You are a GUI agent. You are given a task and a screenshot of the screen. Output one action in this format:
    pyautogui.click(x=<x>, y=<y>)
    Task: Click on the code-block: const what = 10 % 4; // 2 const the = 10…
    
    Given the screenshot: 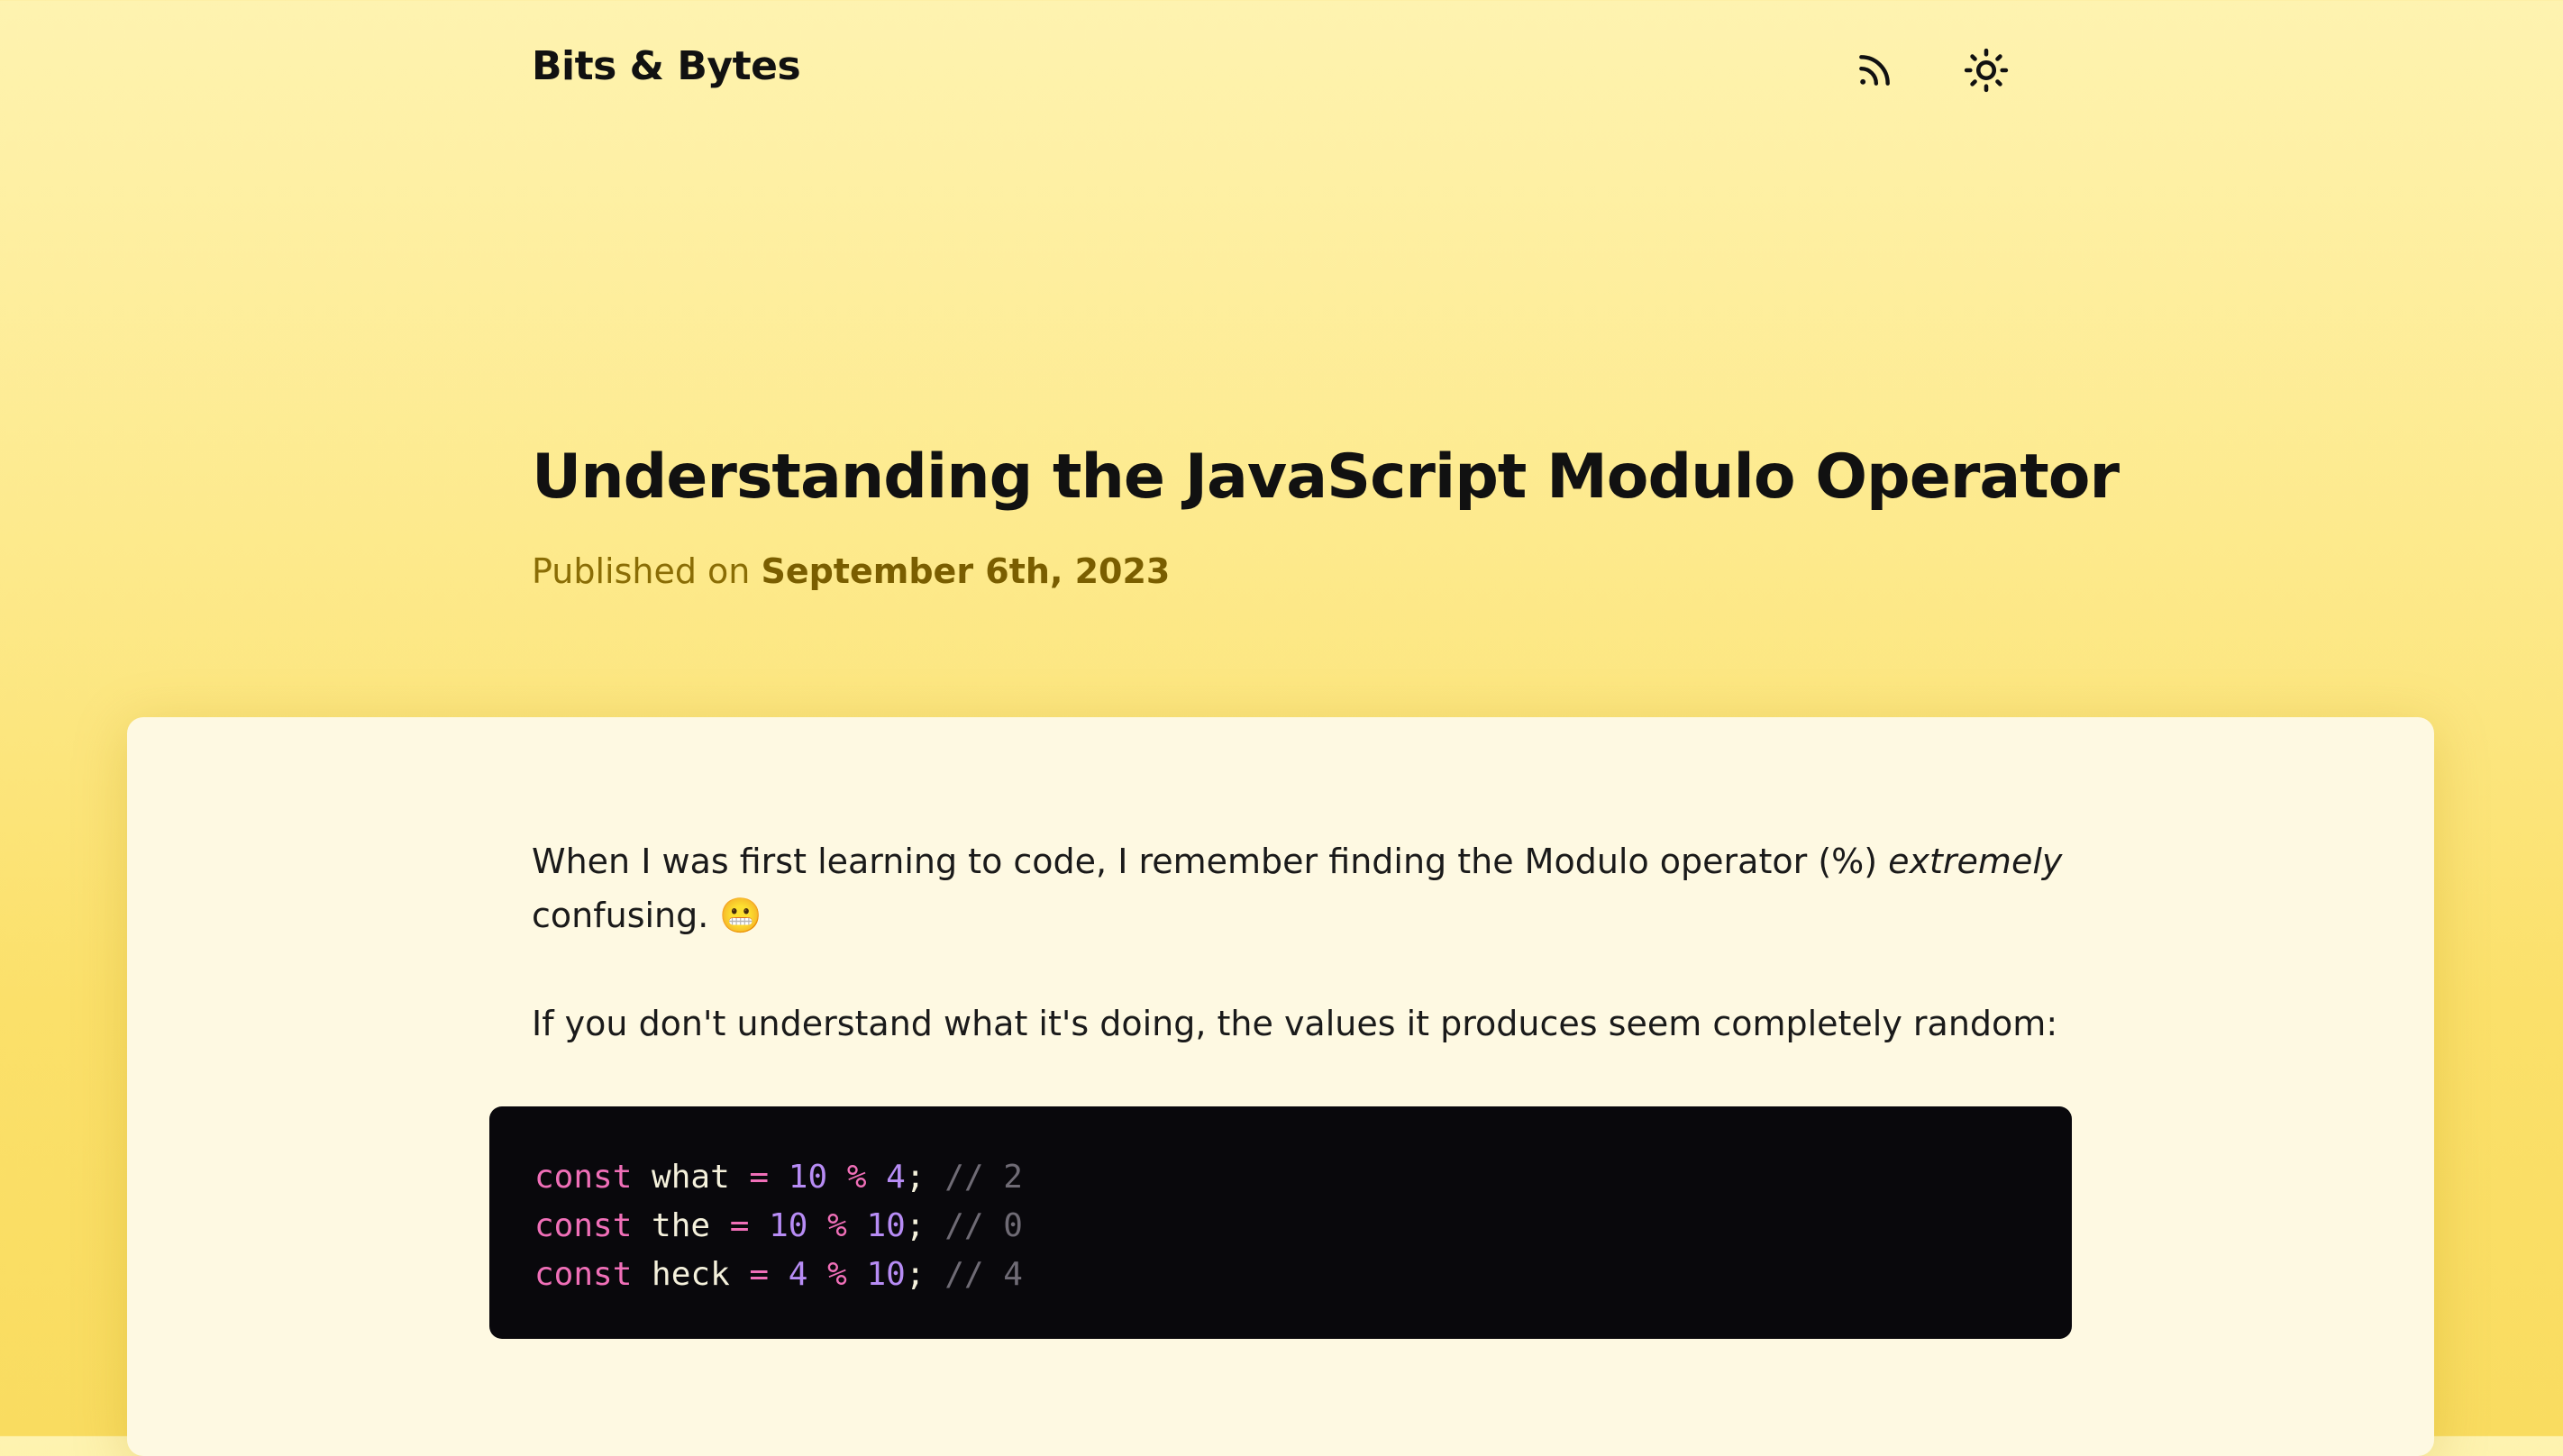 What is the action you would take?
    pyautogui.click(x=1280, y=1222)
    